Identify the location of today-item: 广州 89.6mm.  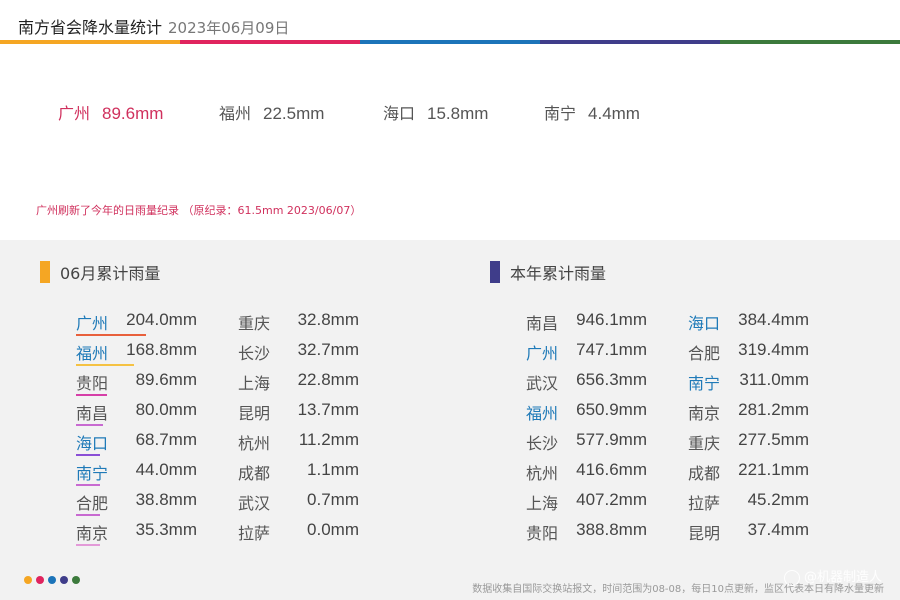
(110, 112).